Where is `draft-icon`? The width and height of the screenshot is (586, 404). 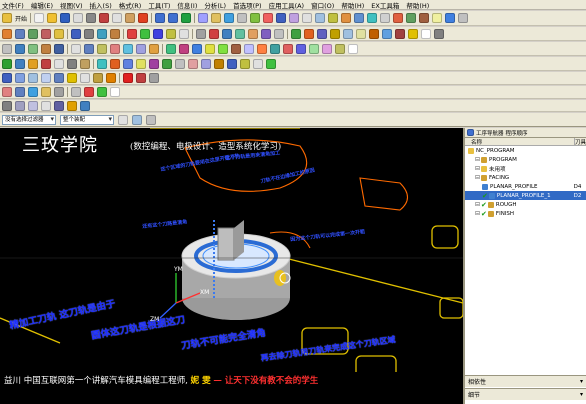
draft-icon is located at coordinates (288, 48).